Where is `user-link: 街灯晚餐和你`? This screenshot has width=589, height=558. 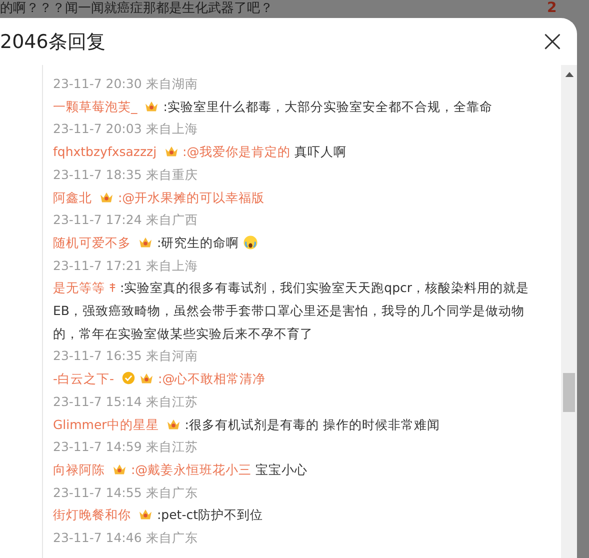
user-link: 街灯晚餐和你 is located at coordinates (92, 514).